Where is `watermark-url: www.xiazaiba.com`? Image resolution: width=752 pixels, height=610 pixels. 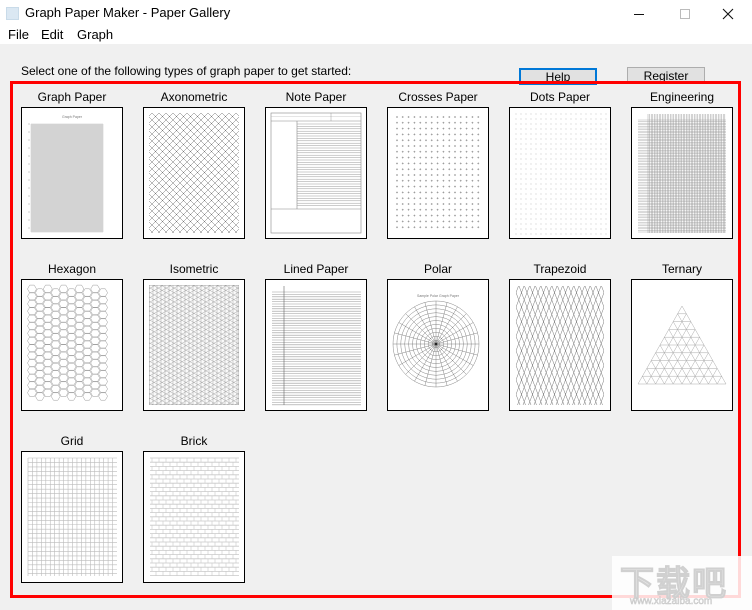
watermark-url: www.xiazaiba.com is located at coordinates (671, 602).